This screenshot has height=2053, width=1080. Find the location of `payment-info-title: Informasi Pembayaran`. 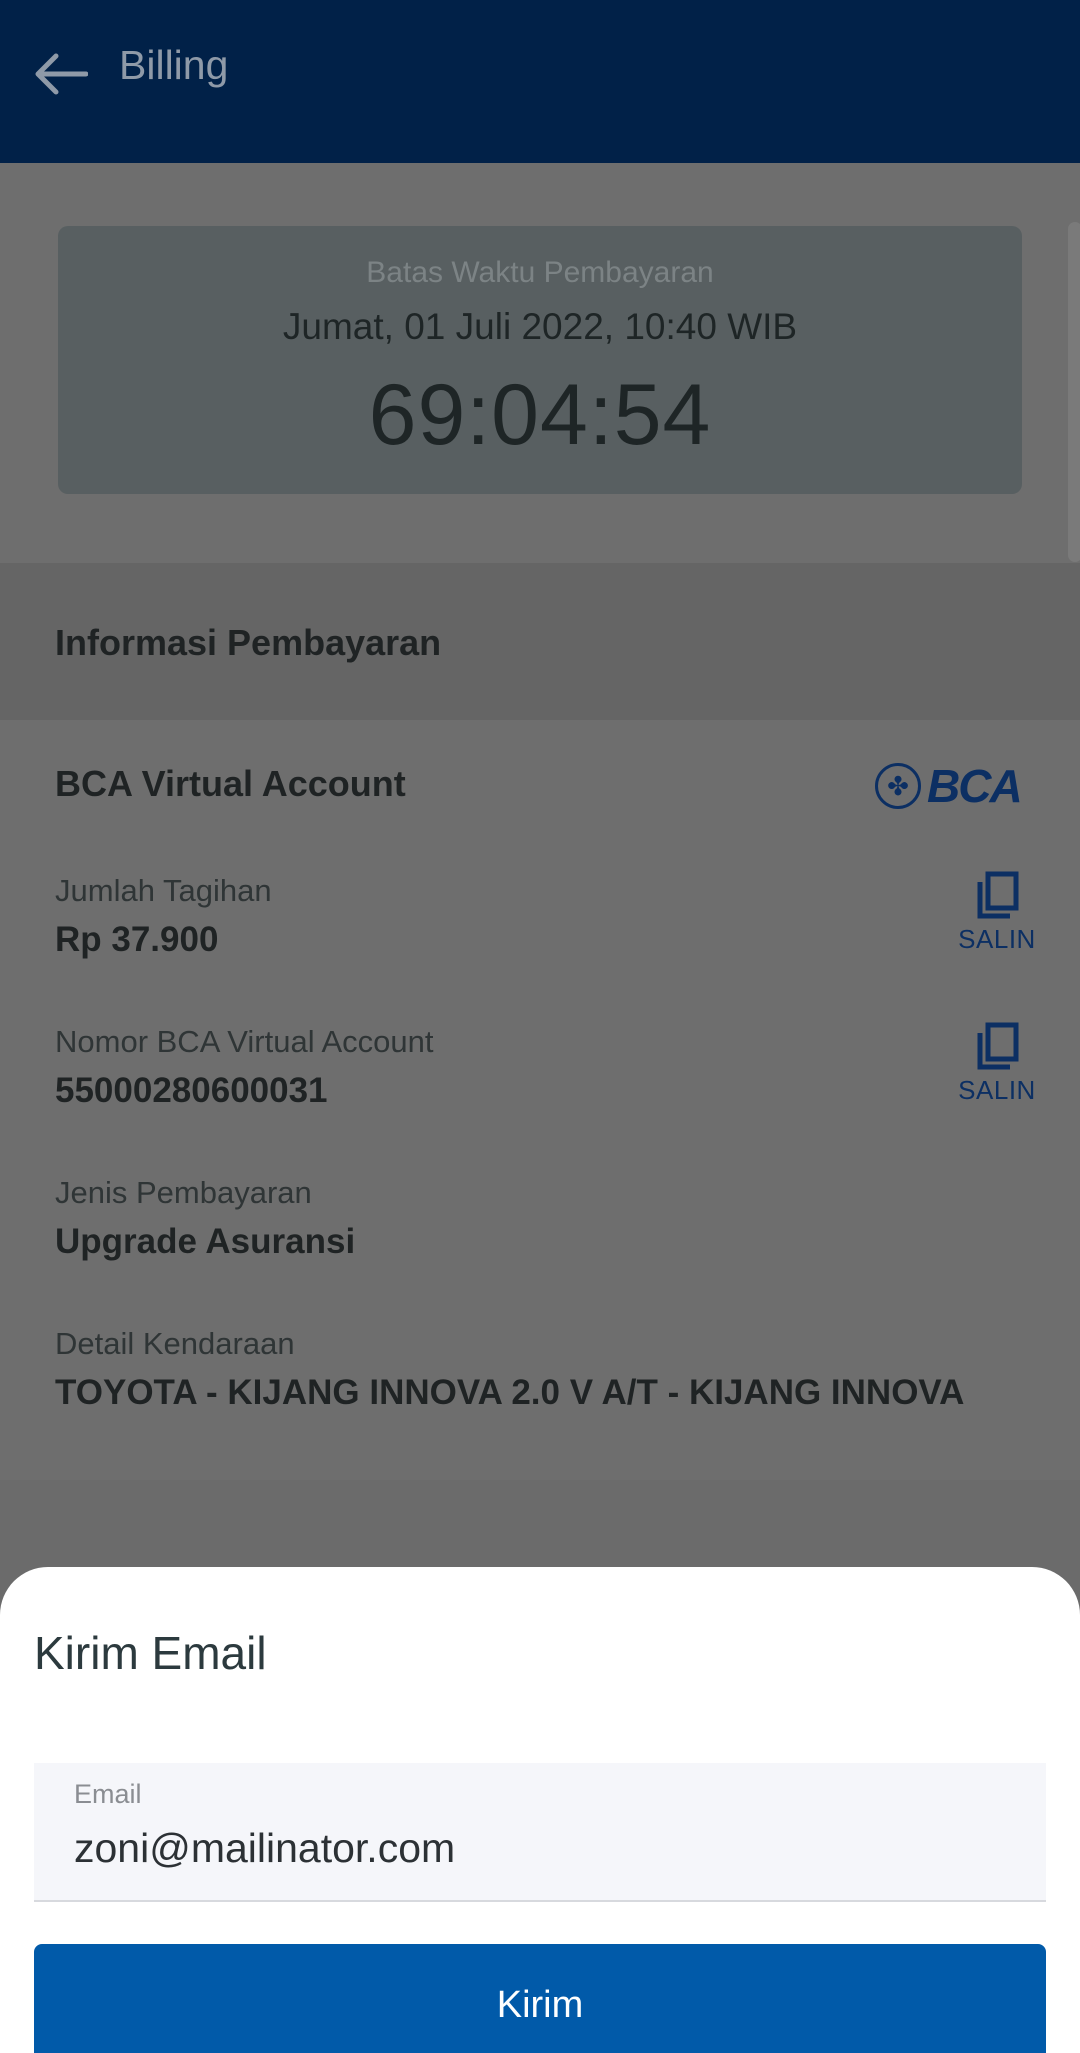

payment-info-title: Informasi Pembayaran is located at coordinates (248, 642).